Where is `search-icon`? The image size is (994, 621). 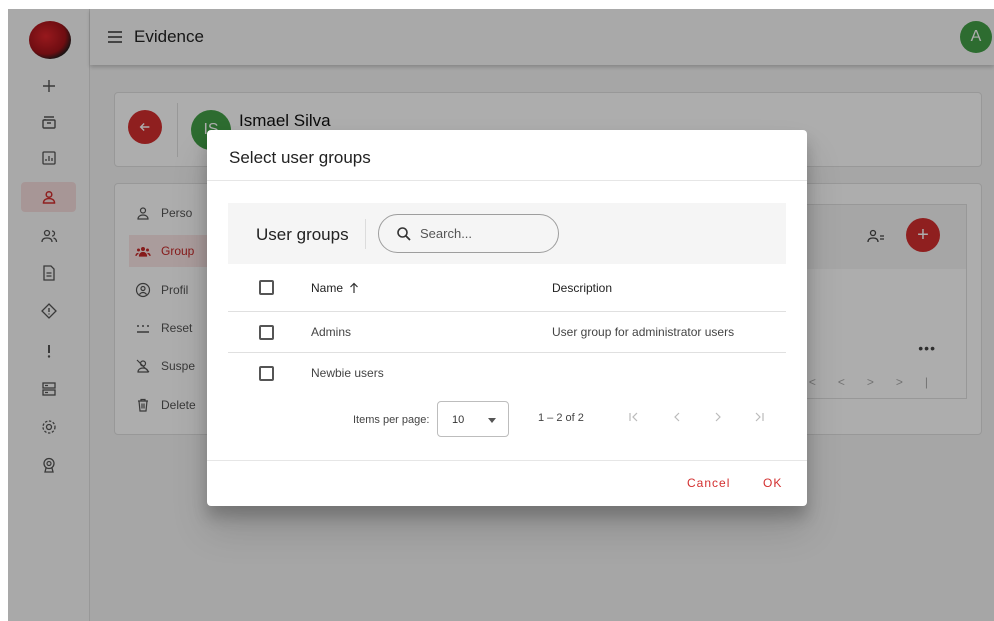 search-icon is located at coordinates (404, 233).